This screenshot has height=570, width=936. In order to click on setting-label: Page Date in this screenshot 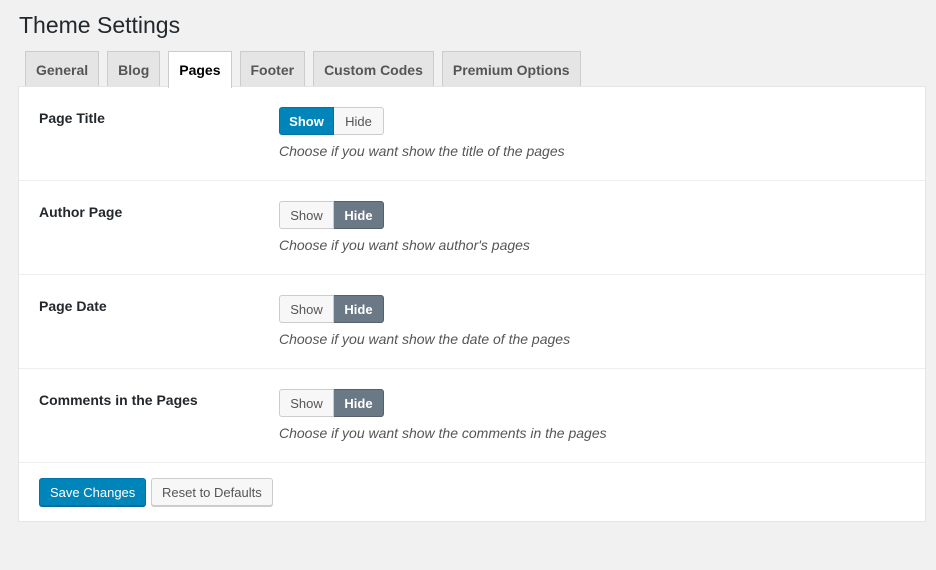, I will do `click(73, 306)`.